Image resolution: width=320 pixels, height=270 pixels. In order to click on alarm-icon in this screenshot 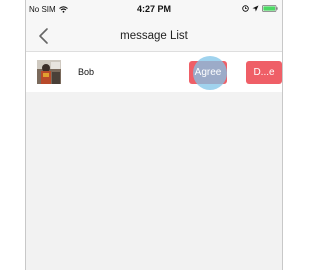, I will do `click(245, 8)`.